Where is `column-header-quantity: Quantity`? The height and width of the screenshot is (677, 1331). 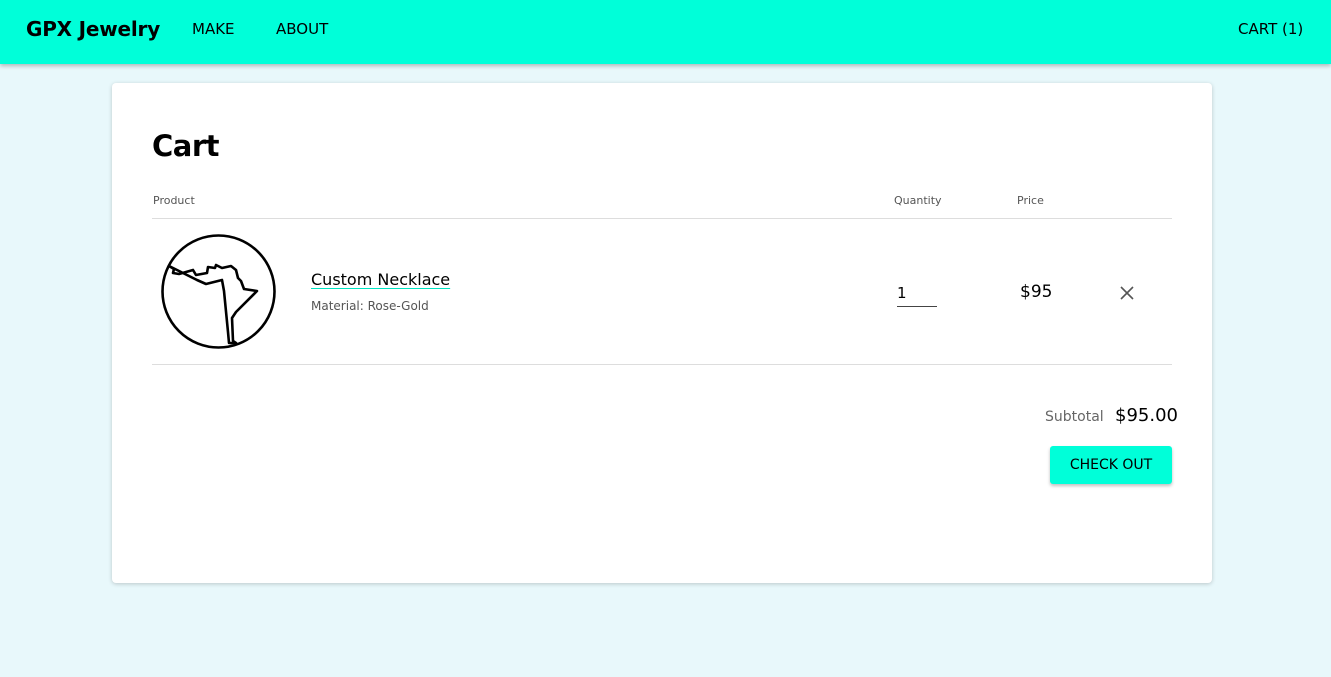 column-header-quantity: Quantity is located at coordinates (918, 200).